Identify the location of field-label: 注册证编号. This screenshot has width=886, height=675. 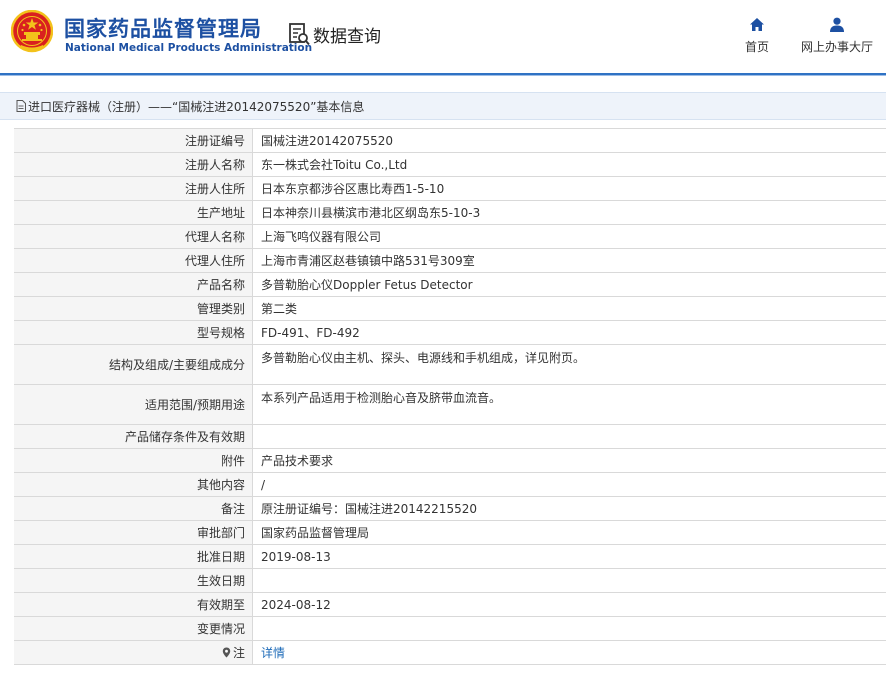
(133, 140).